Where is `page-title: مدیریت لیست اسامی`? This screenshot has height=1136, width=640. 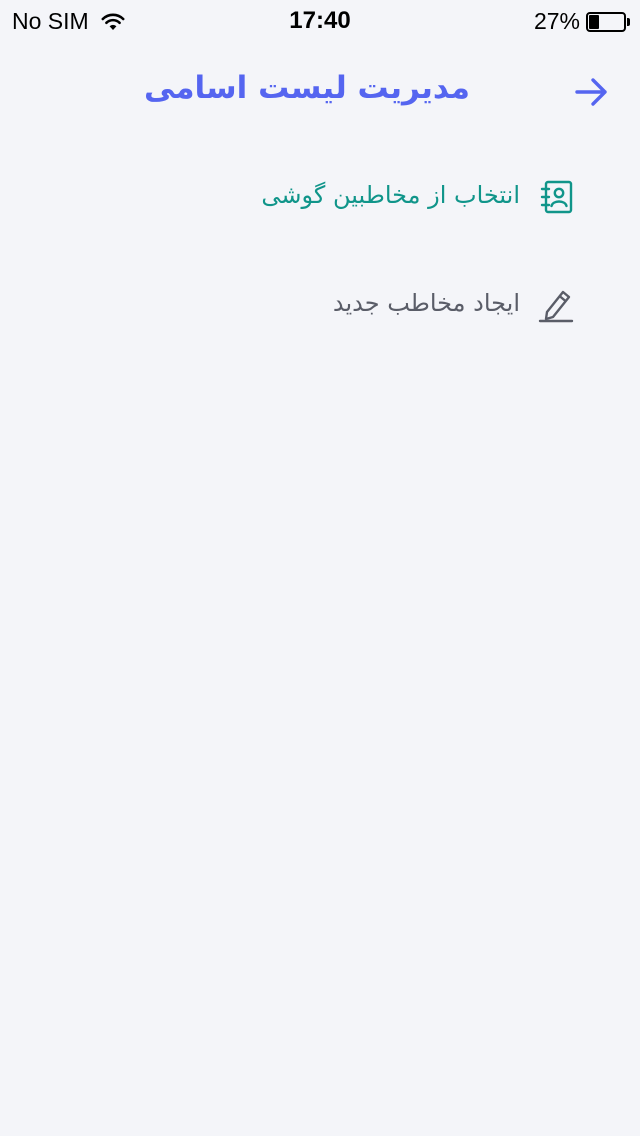 page-title: مدیریت لیست اسامی is located at coordinates (306, 88).